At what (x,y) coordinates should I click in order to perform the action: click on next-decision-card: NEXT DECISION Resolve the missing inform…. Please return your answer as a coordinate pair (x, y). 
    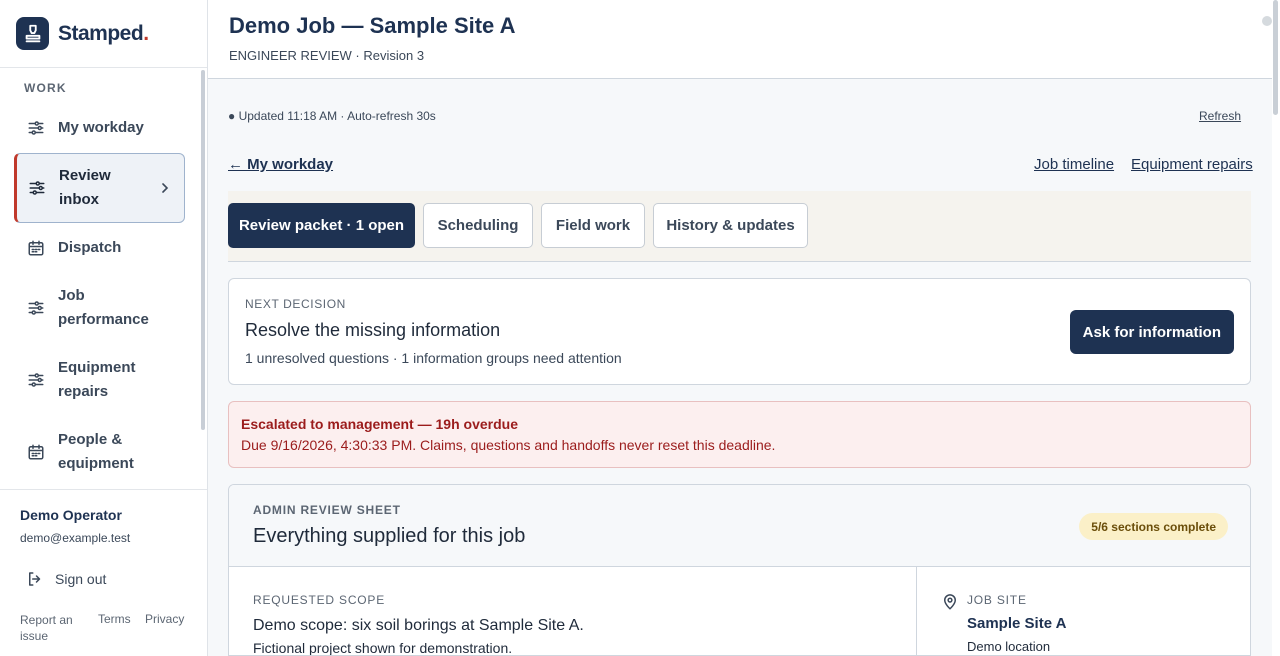
    Looking at the image, I should click on (739, 331).